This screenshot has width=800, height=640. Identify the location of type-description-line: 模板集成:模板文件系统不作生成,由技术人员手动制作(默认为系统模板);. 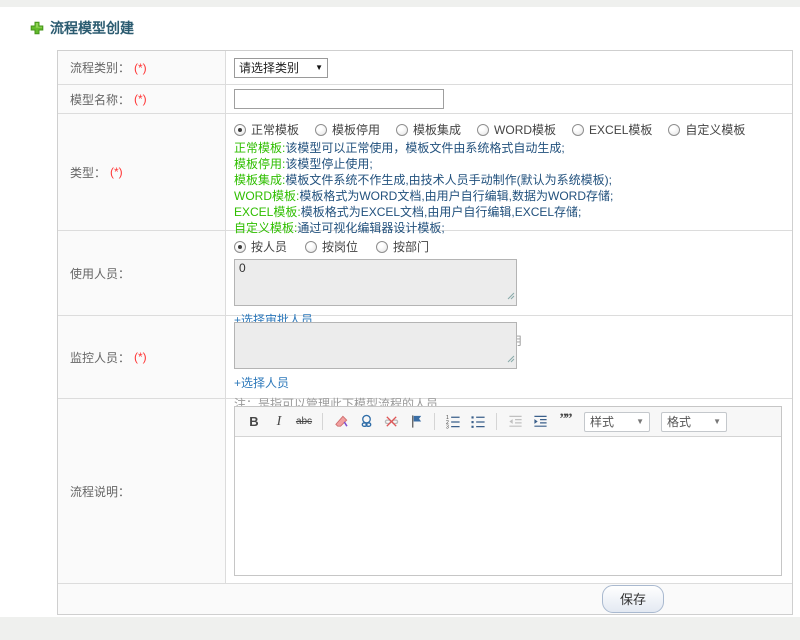
(423, 180).